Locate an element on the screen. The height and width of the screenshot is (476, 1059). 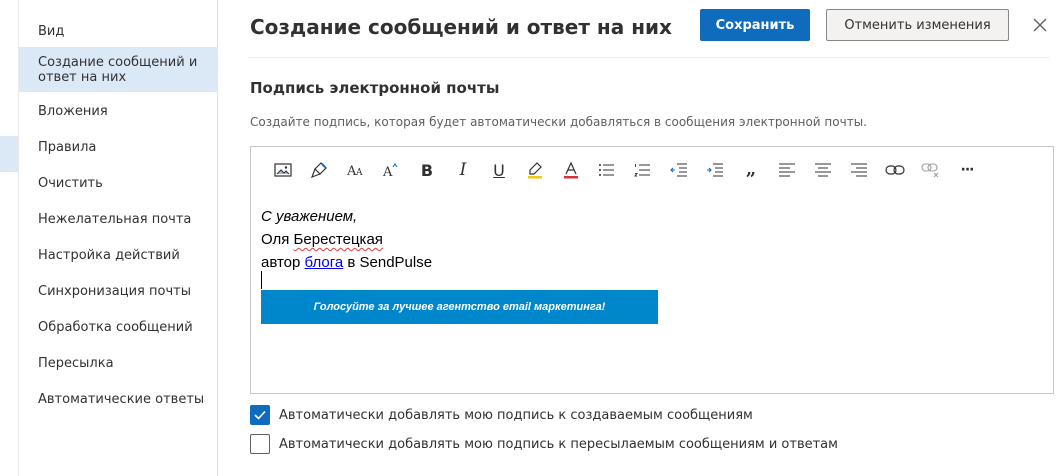
insert-image-icon is located at coordinates (283, 170).